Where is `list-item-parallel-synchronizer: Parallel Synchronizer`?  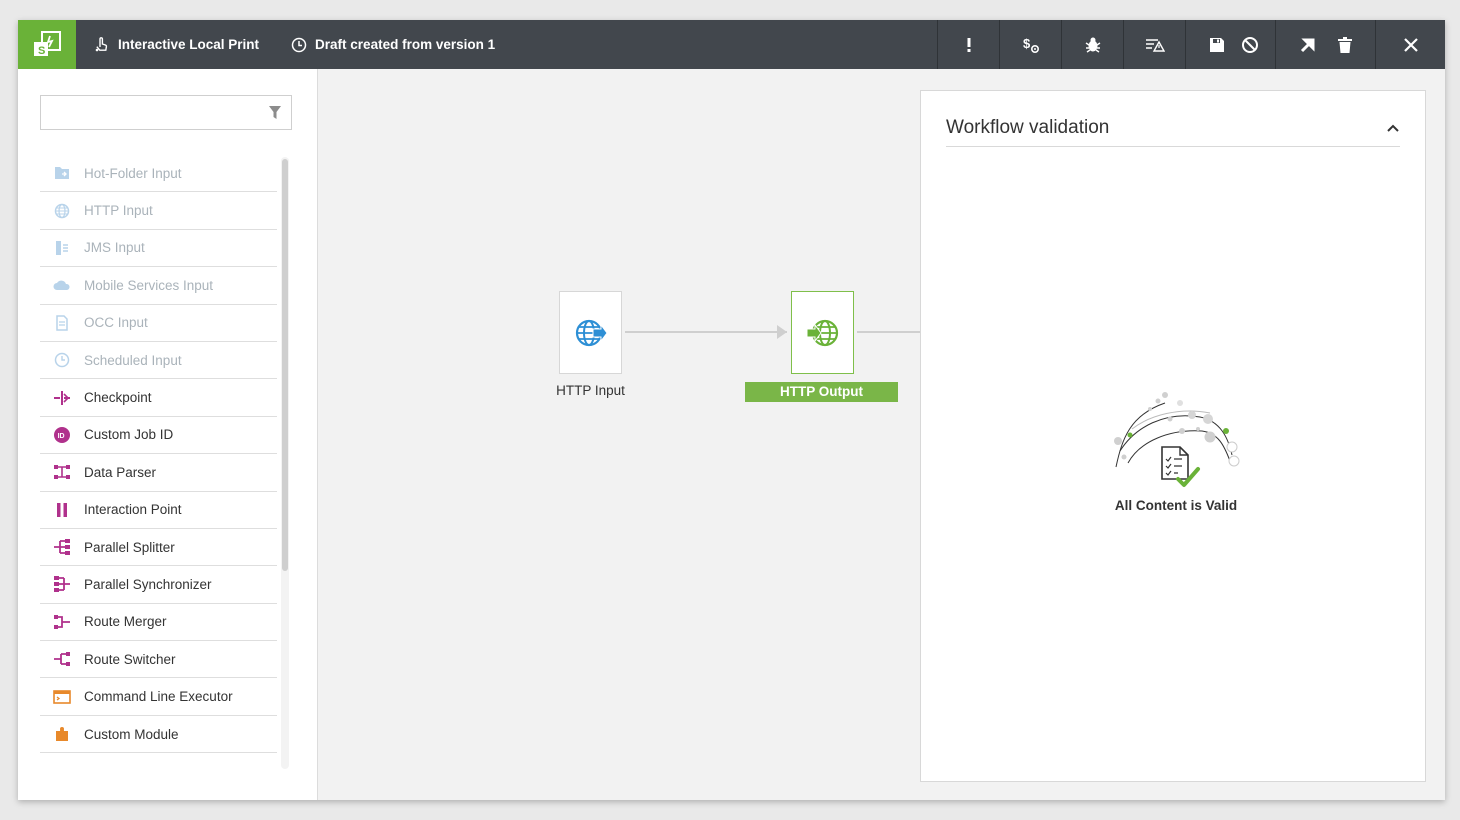 list-item-parallel-synchronizer: Parallel Synchronizer is located at coordinates (158, 585).